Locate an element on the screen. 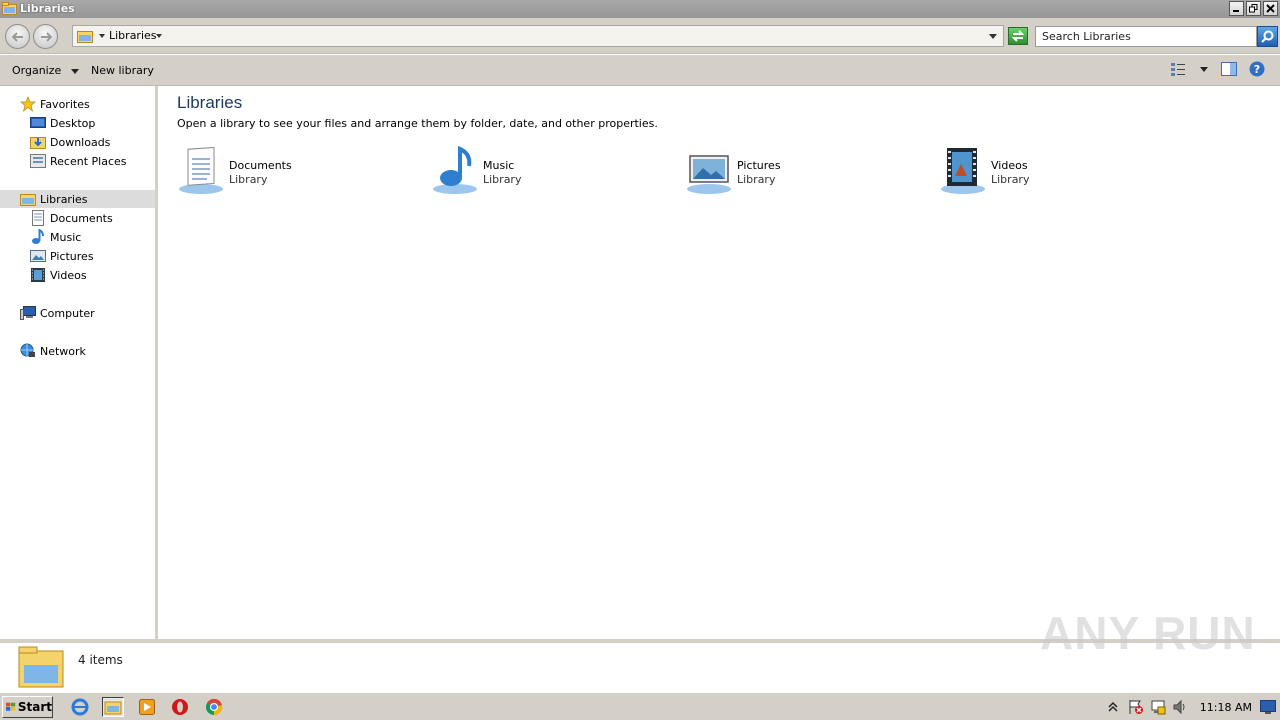 The width and height of the screenshot is (1280, 720). nav-item-label: Desktop is located at coordinates (73, 123).